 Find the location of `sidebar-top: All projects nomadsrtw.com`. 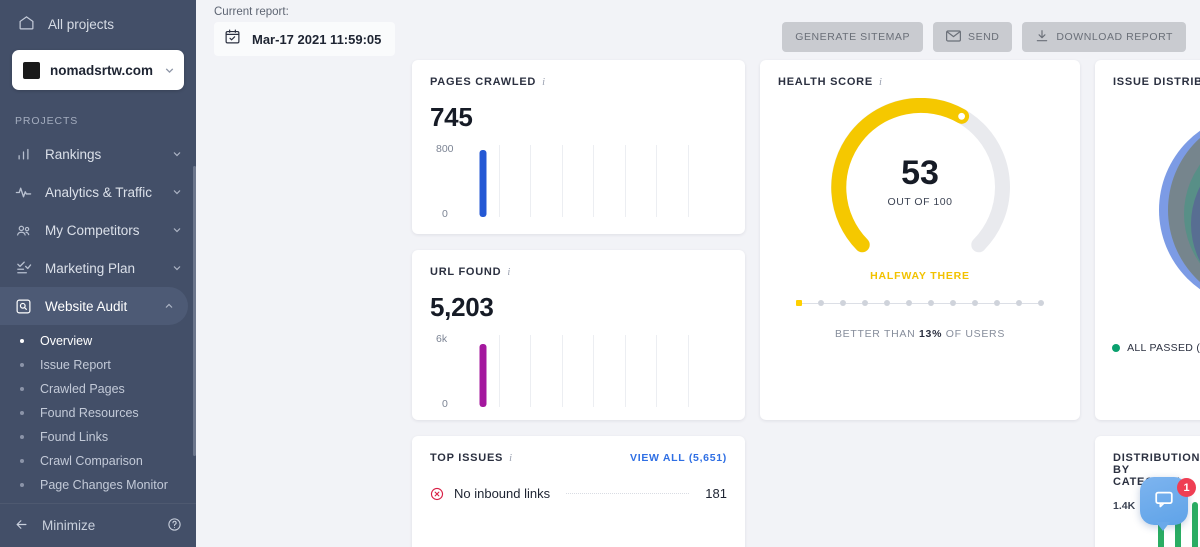

sidebar-top: All projects nomadsrtw.com is located at coordinates (98, 45).